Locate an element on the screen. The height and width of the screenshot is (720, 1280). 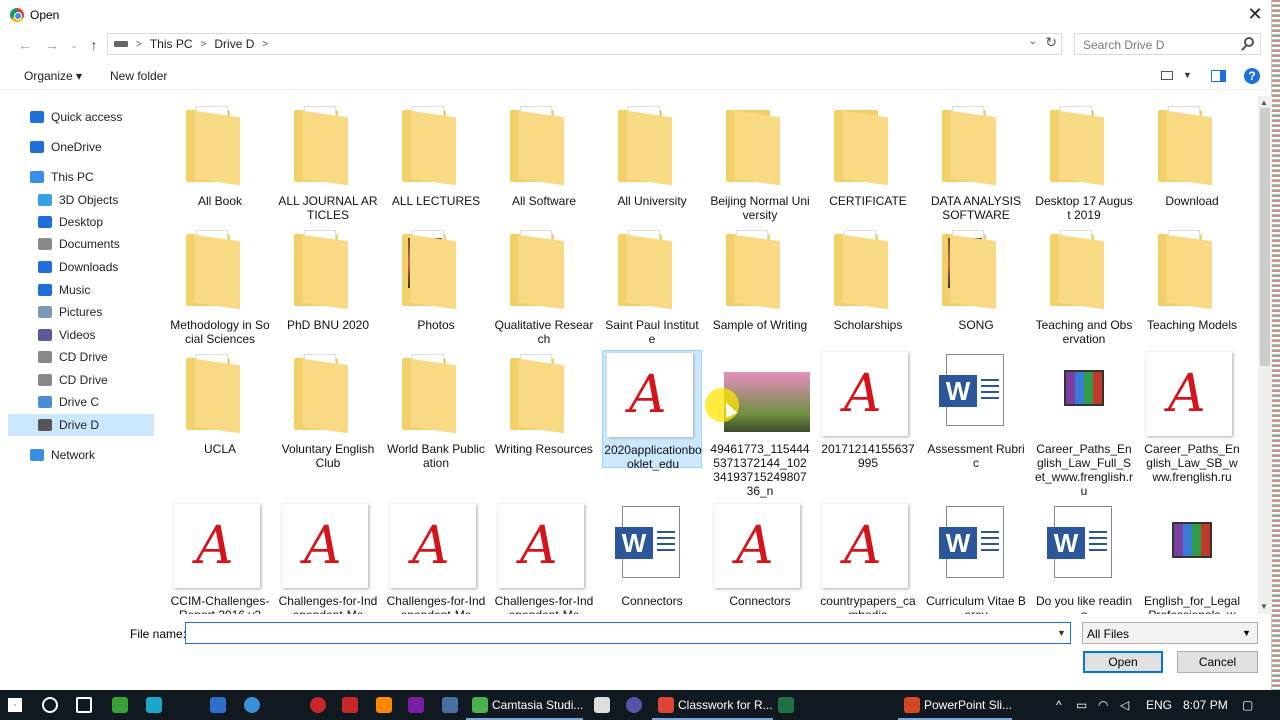
vertical-scrollbar: ▲ ▼ is located at coordinates (1265, 355).